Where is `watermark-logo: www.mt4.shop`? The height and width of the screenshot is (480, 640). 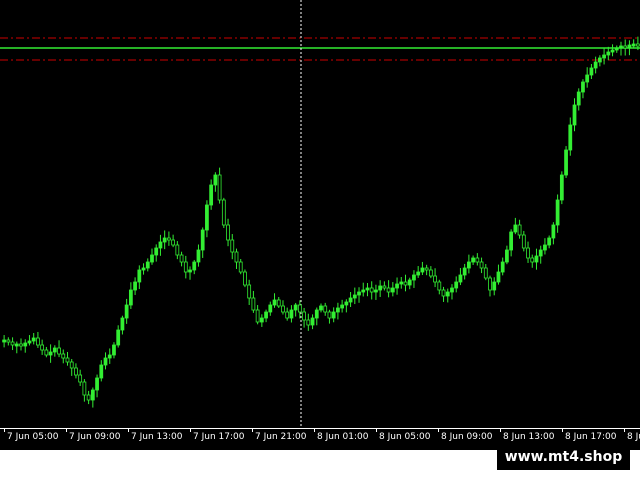
watermark-logo: www.mt4.shop is located at coordinates (563, 457).